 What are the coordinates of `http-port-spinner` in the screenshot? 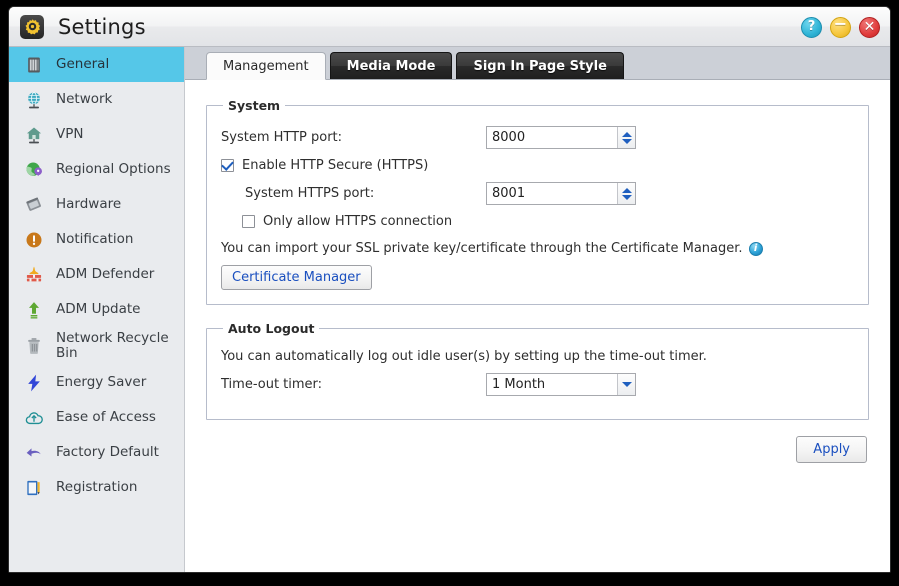 It's located at (561, 137).